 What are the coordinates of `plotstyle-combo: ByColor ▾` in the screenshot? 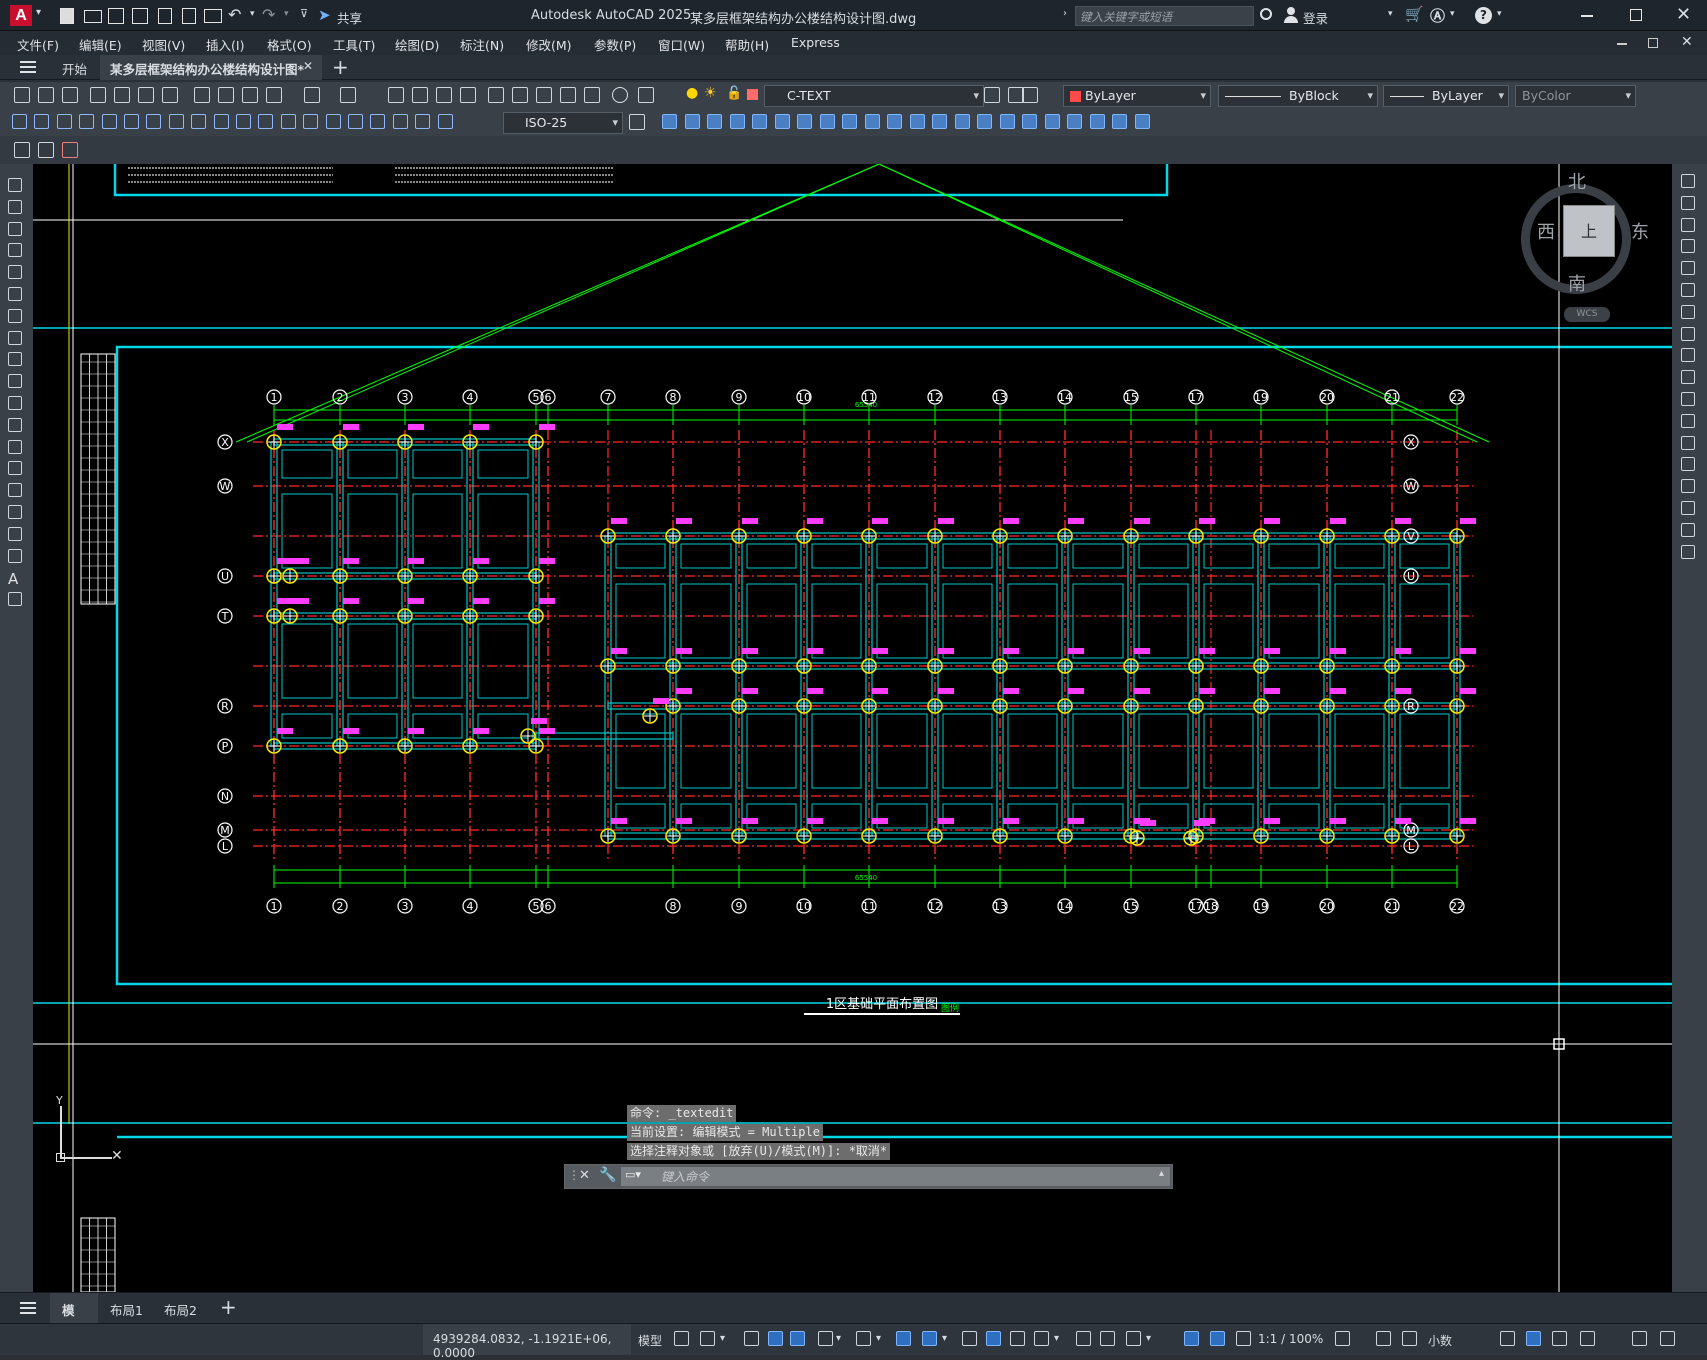 It's located at (1575, 96).